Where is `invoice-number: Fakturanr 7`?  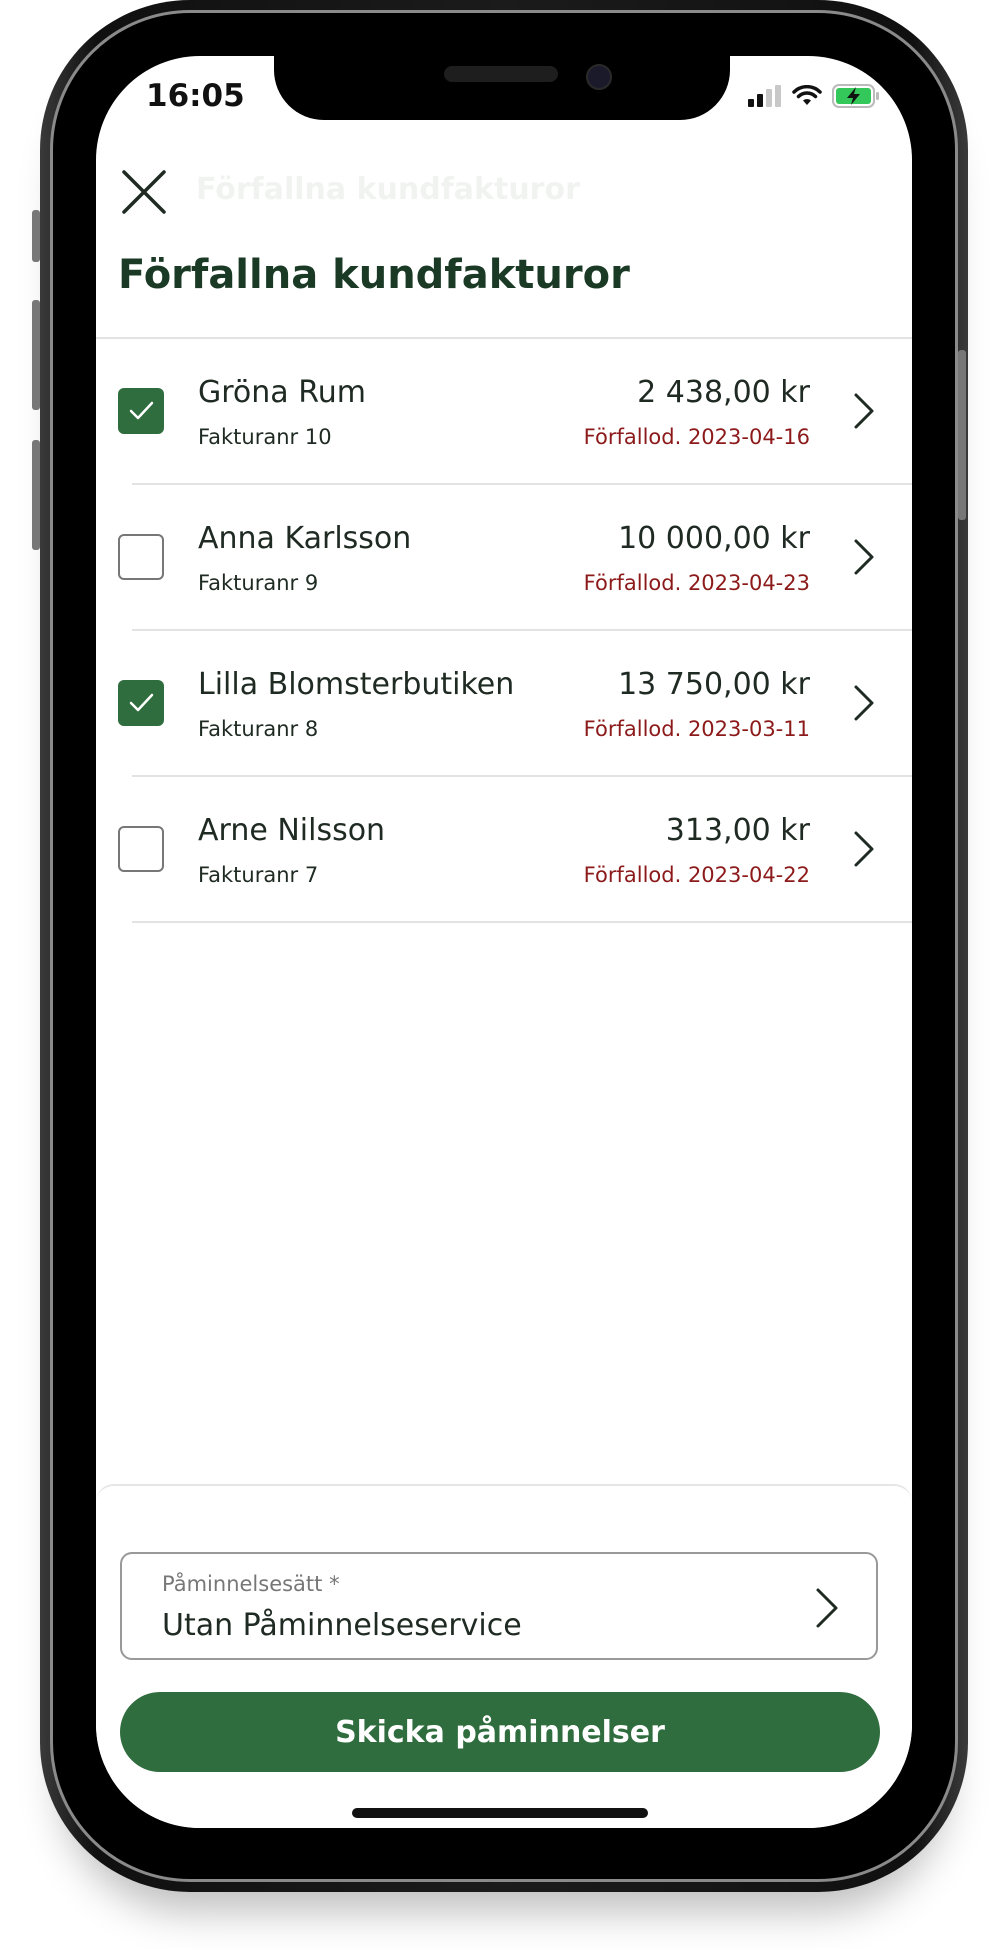
invoice-number: Fakturanr 7 is located at coordinates (258, 875).